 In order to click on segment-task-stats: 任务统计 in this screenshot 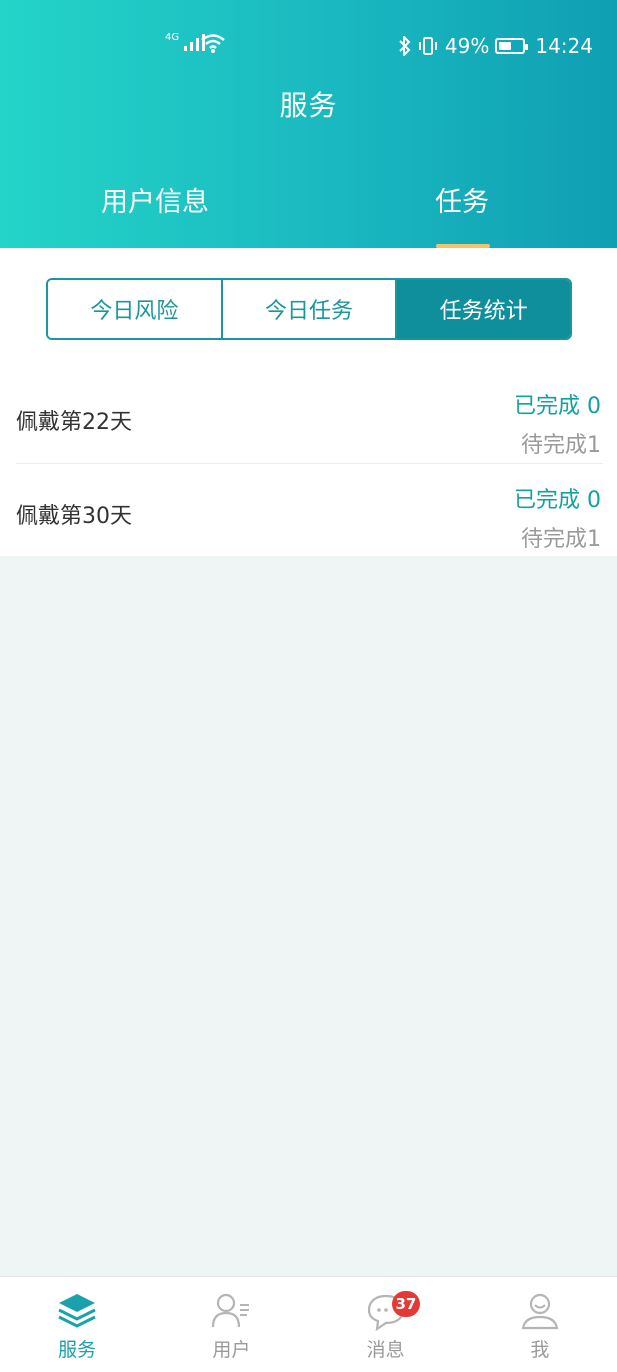, I will do `click(482, 309)`.